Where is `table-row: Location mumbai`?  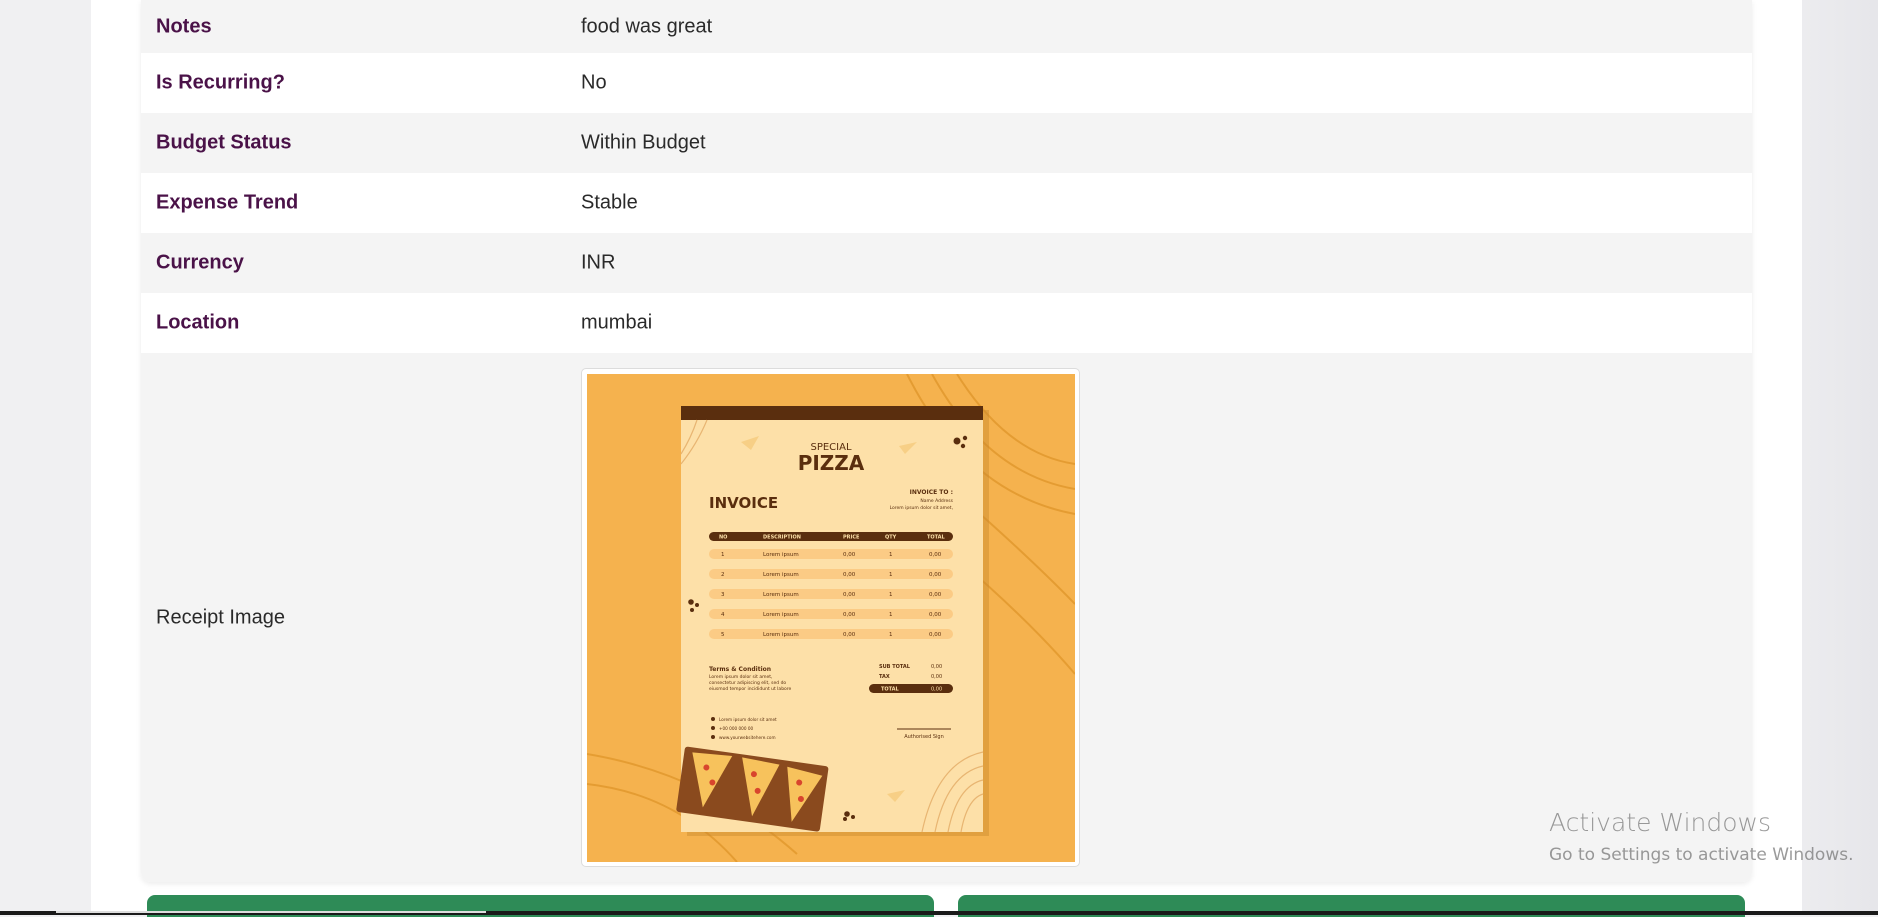 table-row: Location mumbai is located at coordinates (946, 323).